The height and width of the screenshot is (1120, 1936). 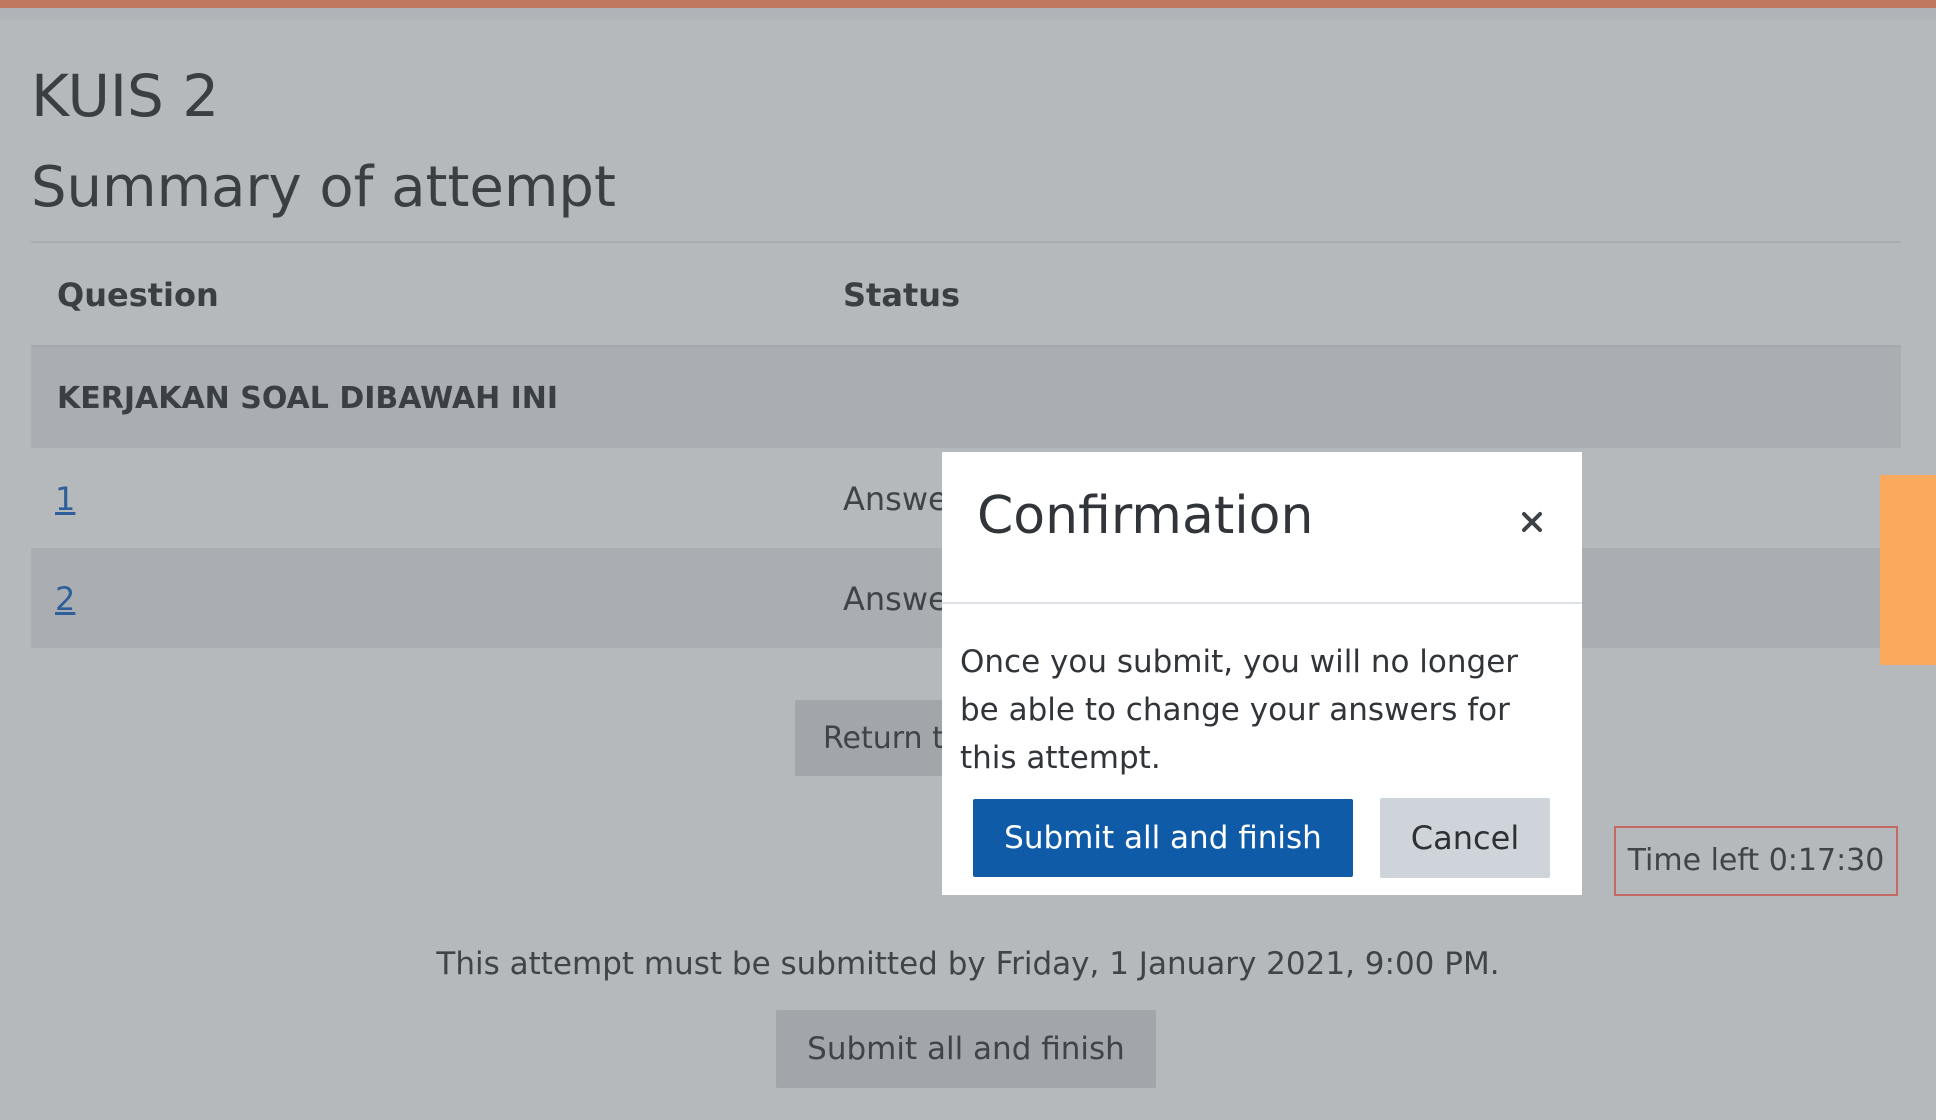 I want to click on side-drawer-tab, so click(x=1908, y=570).